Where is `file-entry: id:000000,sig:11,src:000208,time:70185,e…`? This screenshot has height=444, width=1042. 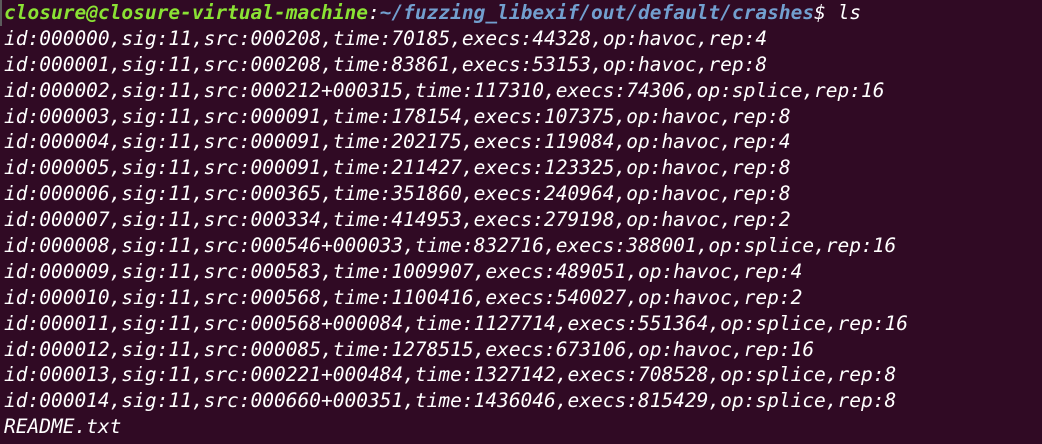 file-entry: id:000000,sig:11,src:000208,time:70185,e… is located at coordinates (386, 38).